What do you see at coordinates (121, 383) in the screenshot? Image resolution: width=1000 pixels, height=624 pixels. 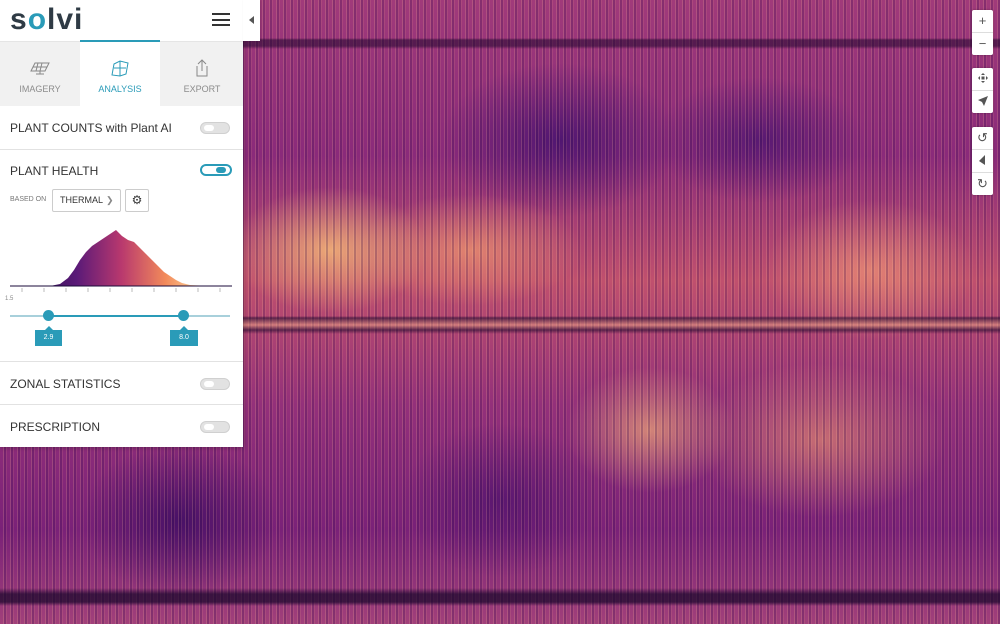 I see `zonal-statistics-section: ZONAL STATISTICS` at bounding box center [121, 383].